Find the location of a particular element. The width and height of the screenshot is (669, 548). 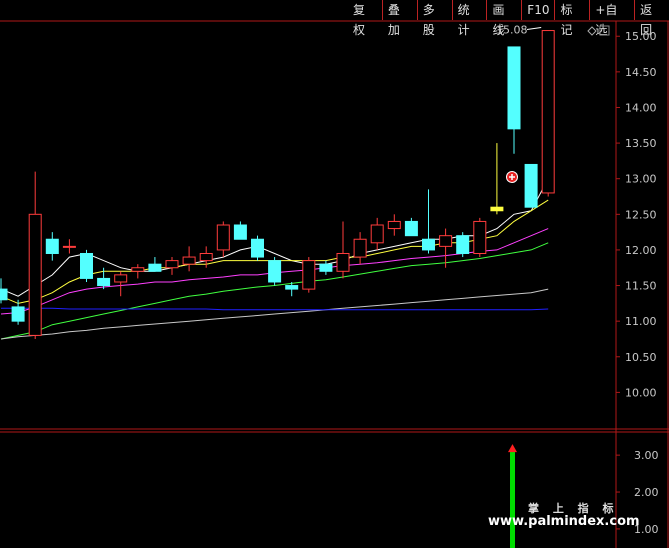

indicator-tick-label: 2.00 is located at coordinates (646, 492).